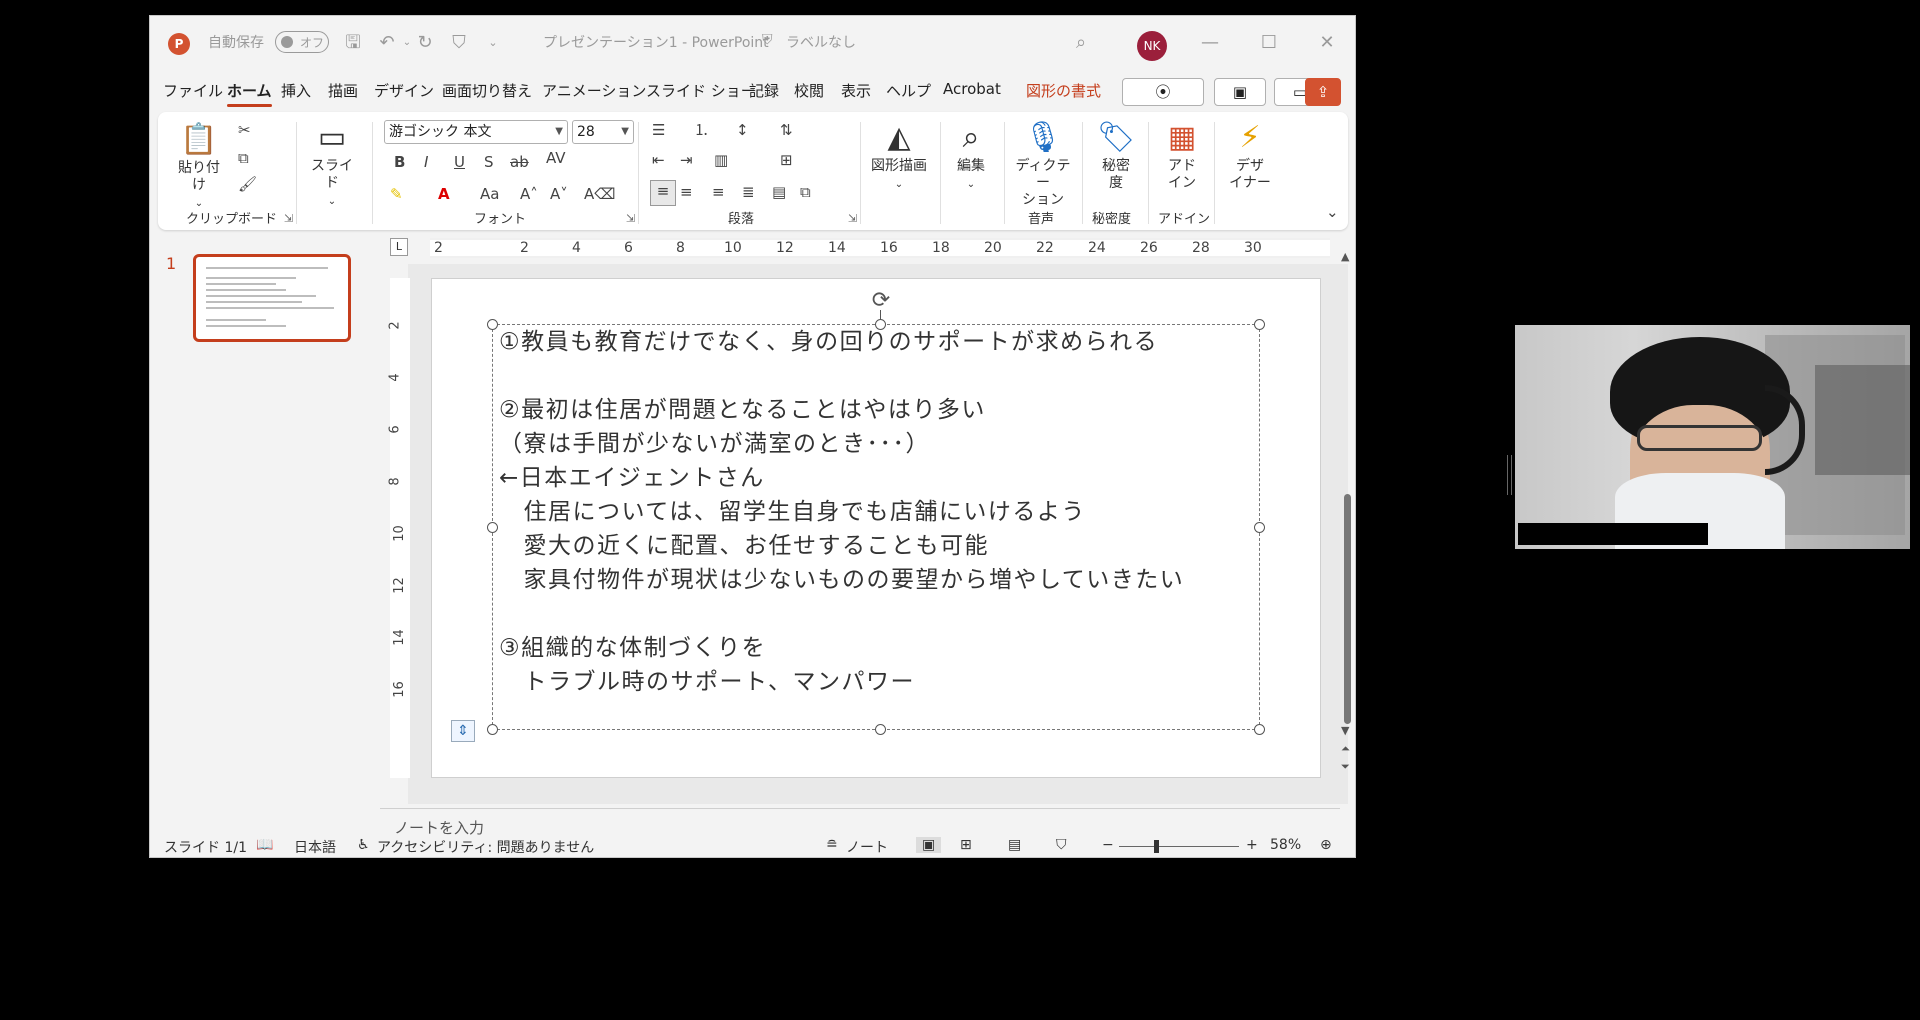 The height and width of the screenshot is (1020, 1920). I want to click on shapes-button: ◭ 図形描画 ⌄, so click(899, 155).